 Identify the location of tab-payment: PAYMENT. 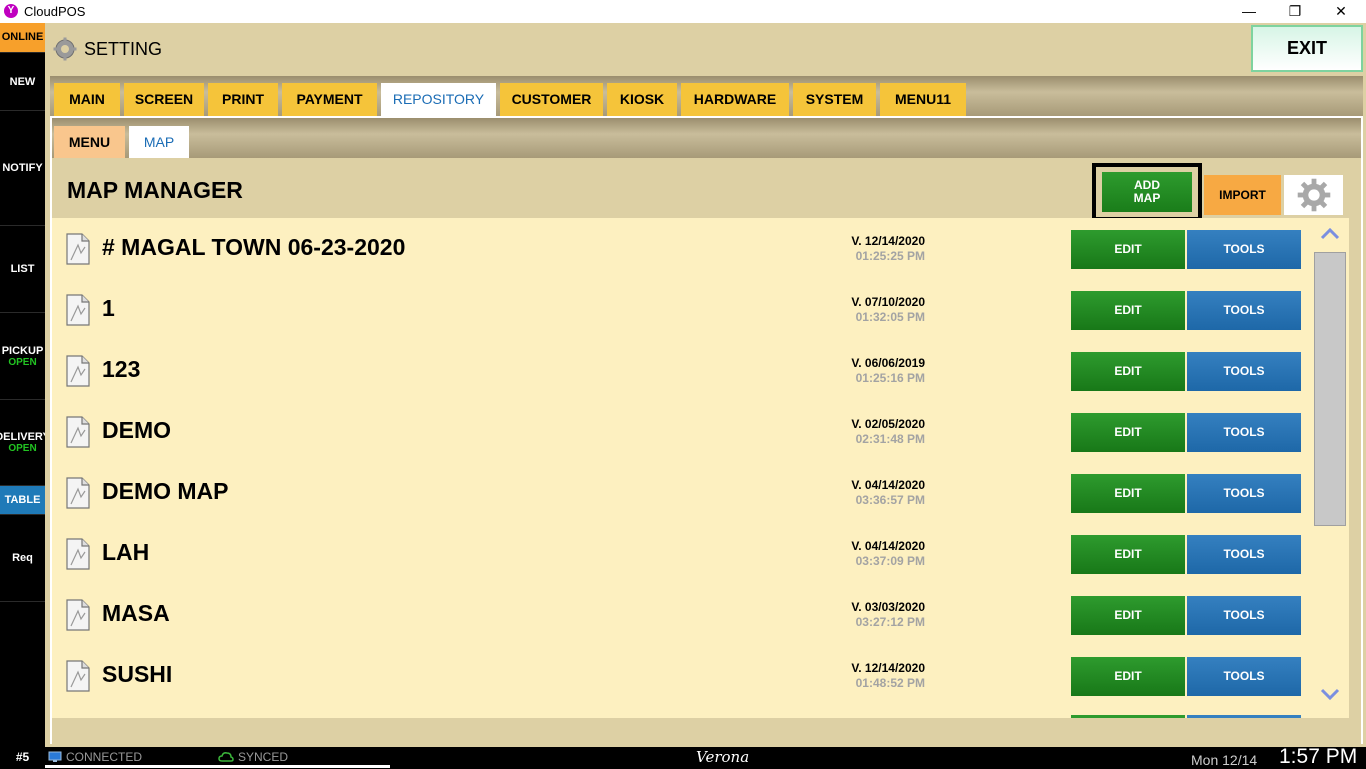
(329, 99).